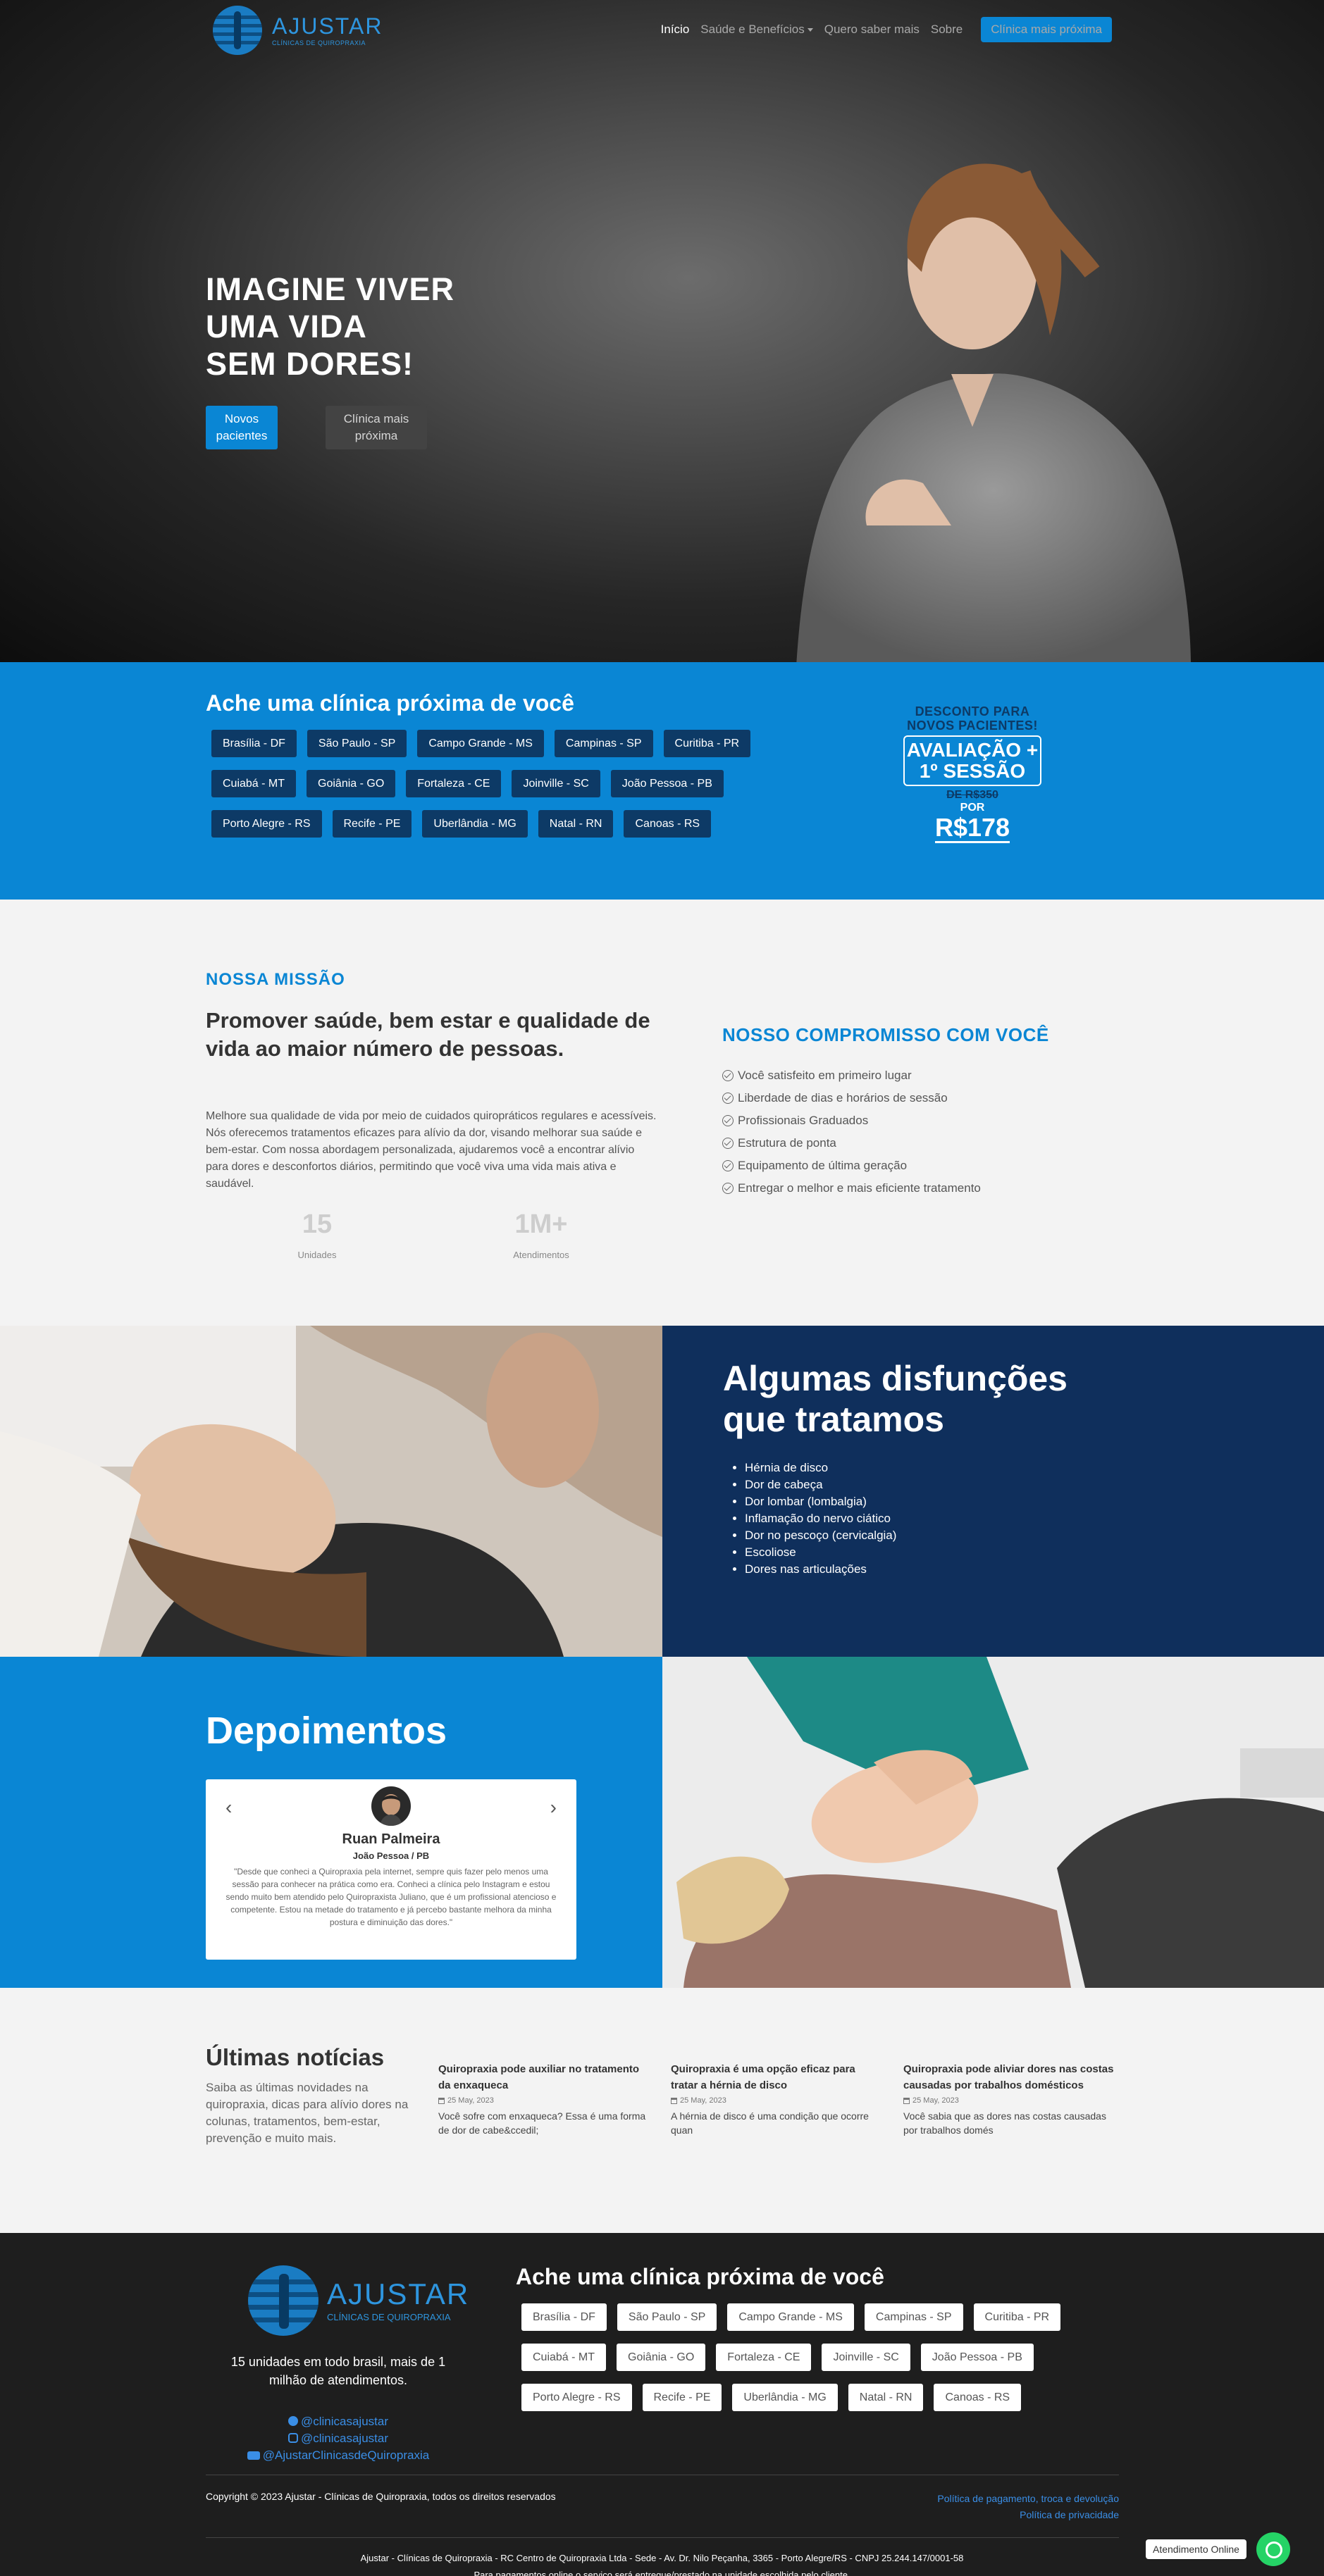 This screenshot has height=2576, width=1324. What do you see at coordinates (820, 1535) in the screenshot?
I see `list-item: Dor no pescoço (cervicalgia)` at bounding box center [820, 1535].